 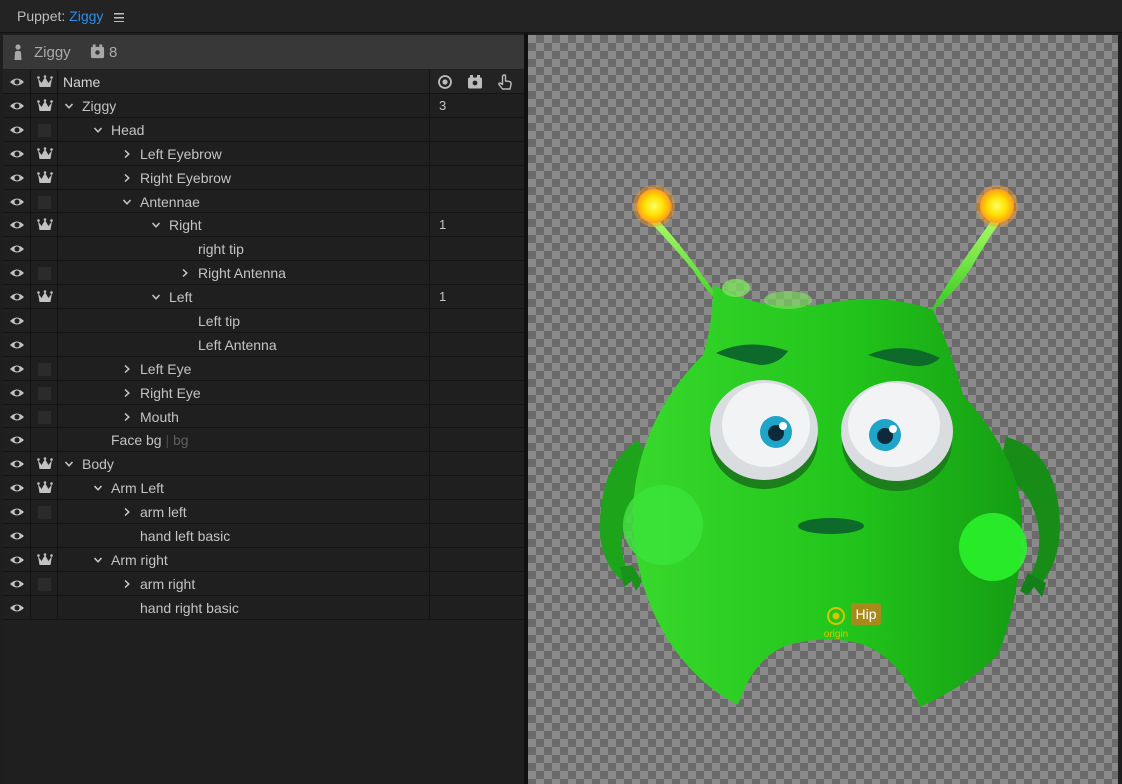 What do you see at coordinates (159, 417) in the screenshot?
I see `layer-name: Mouth` at bounding box center [159, 417].